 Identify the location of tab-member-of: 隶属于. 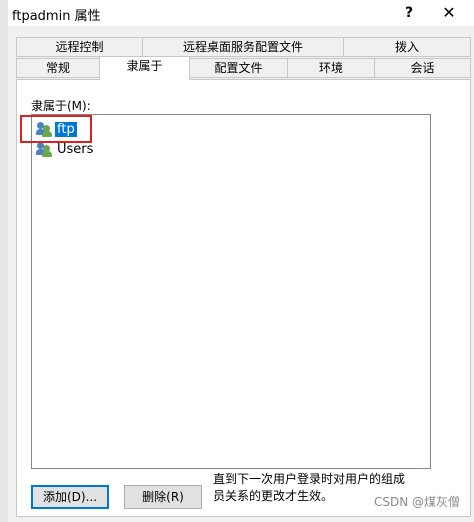
(144, 68).